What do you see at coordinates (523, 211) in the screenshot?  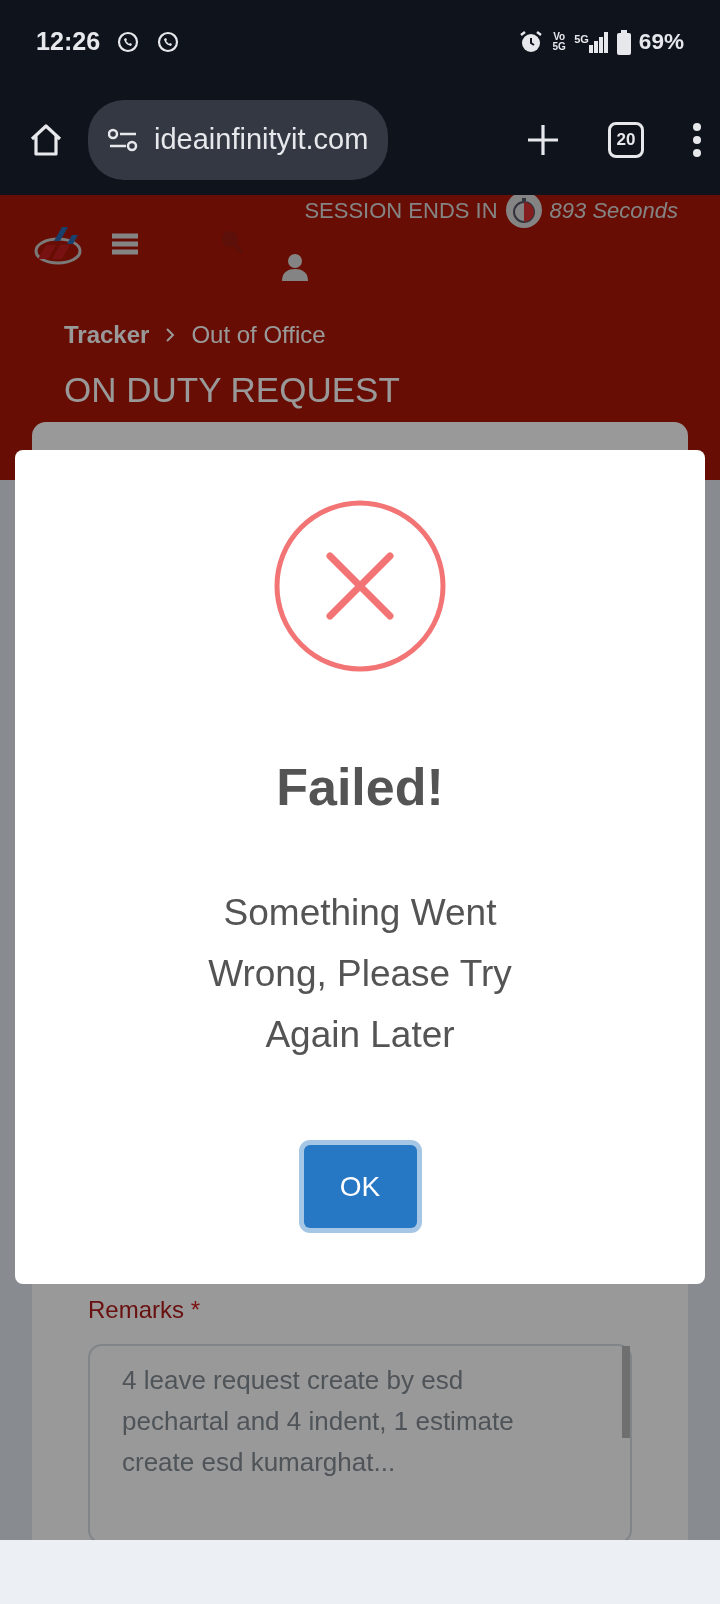 I see `stopwatch-icon` at bounding box center [523, 211].